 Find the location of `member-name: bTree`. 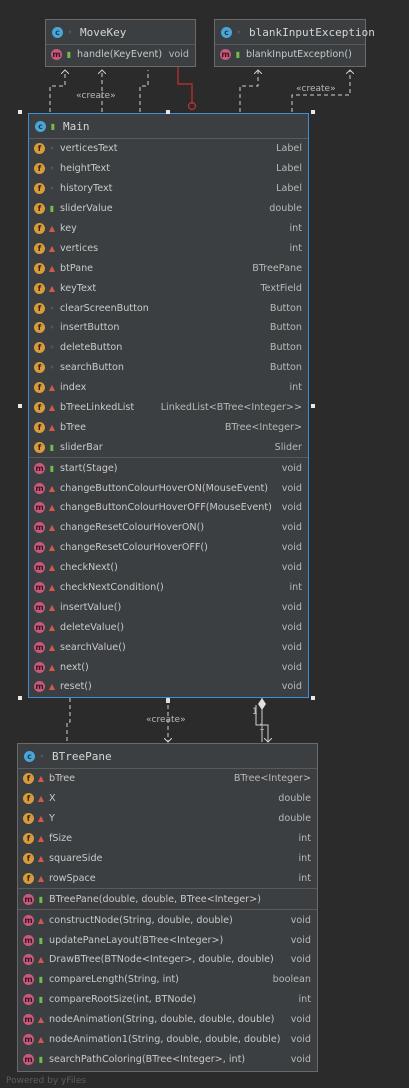

member-name: bTree is located at coordinates (73, 427).